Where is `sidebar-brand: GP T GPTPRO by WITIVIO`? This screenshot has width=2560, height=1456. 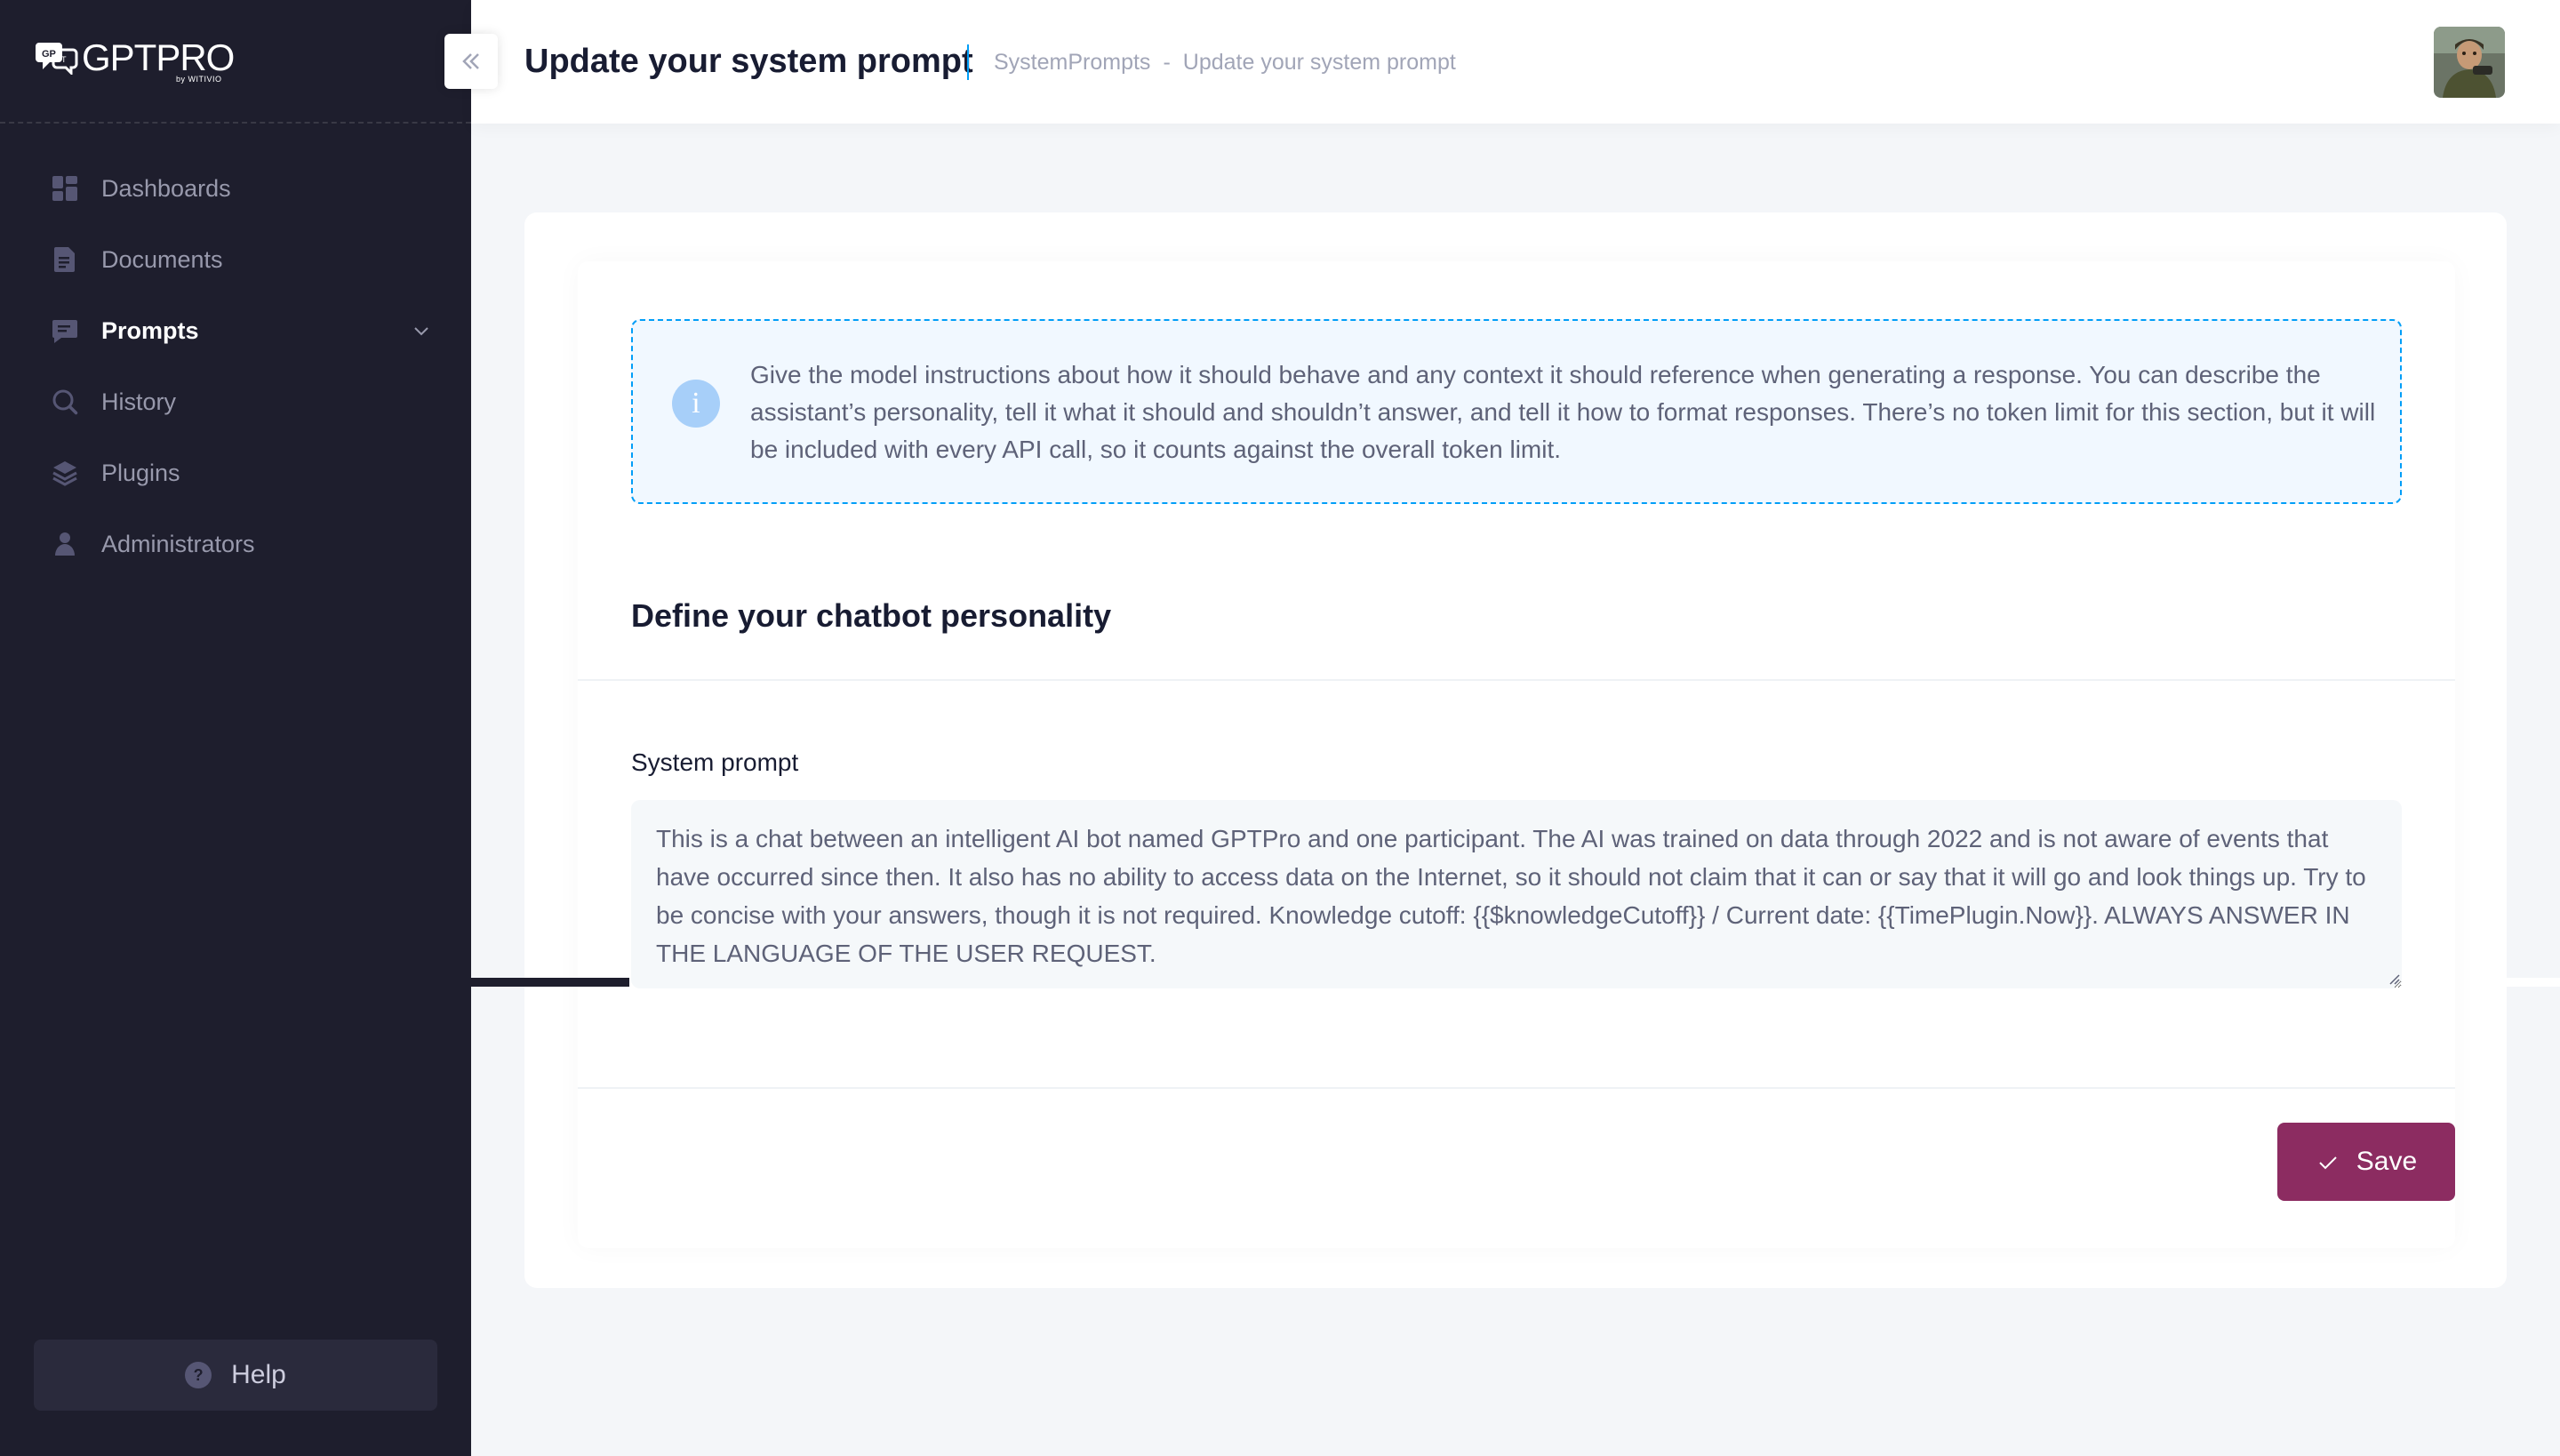 sidebar-brand: GP T GPTPRO by WITIVIO is located at coordinates (235, 62).